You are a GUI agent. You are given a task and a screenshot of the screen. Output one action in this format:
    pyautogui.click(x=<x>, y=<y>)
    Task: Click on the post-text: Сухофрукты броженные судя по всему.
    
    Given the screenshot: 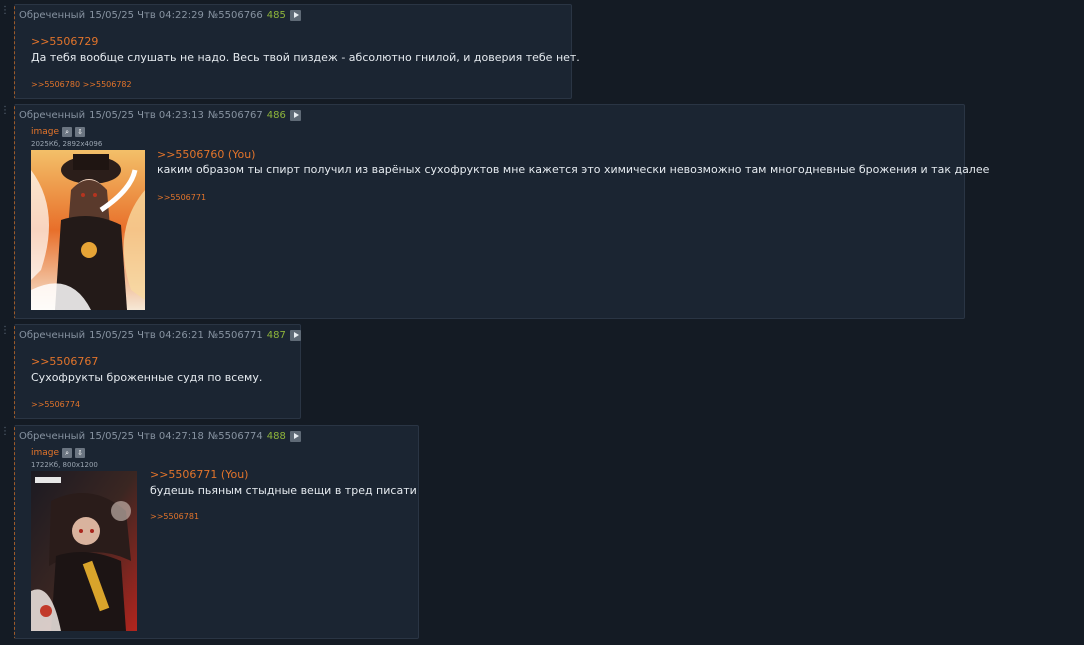 What is the action you would take?
    pyautogui.click(x=147, y=377)
    